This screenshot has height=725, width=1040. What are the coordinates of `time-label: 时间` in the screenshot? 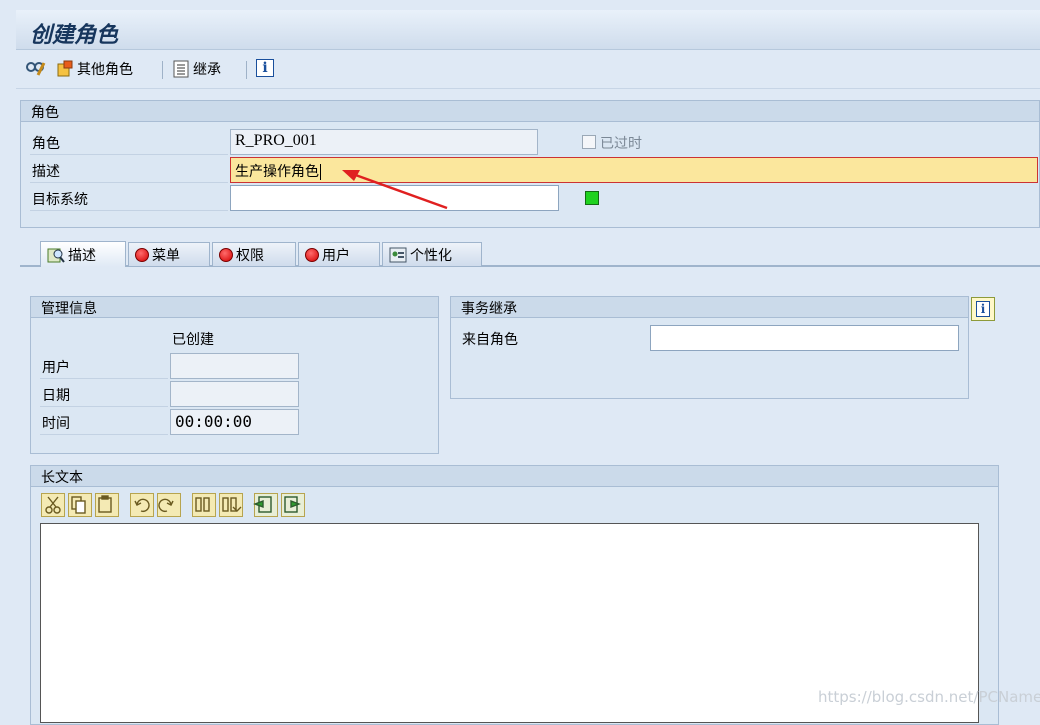 It's located at (56, 424).